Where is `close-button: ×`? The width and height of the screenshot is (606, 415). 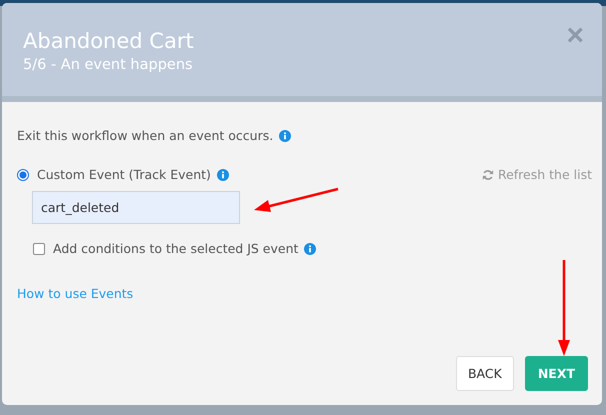 close-button: × is located at coordinates (575, 36).